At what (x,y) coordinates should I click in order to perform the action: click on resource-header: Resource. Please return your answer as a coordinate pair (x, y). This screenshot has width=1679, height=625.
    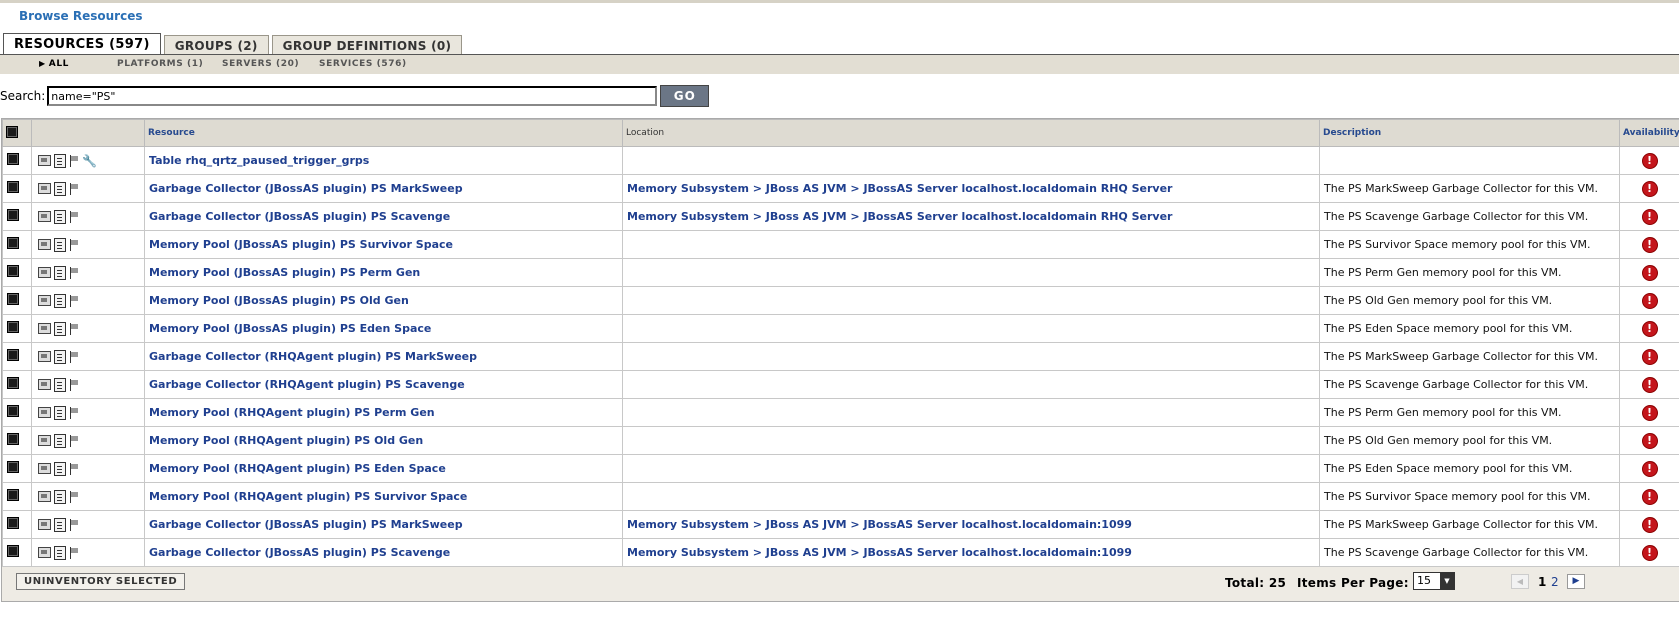
    Looking at the image, I should click on (383, 133).